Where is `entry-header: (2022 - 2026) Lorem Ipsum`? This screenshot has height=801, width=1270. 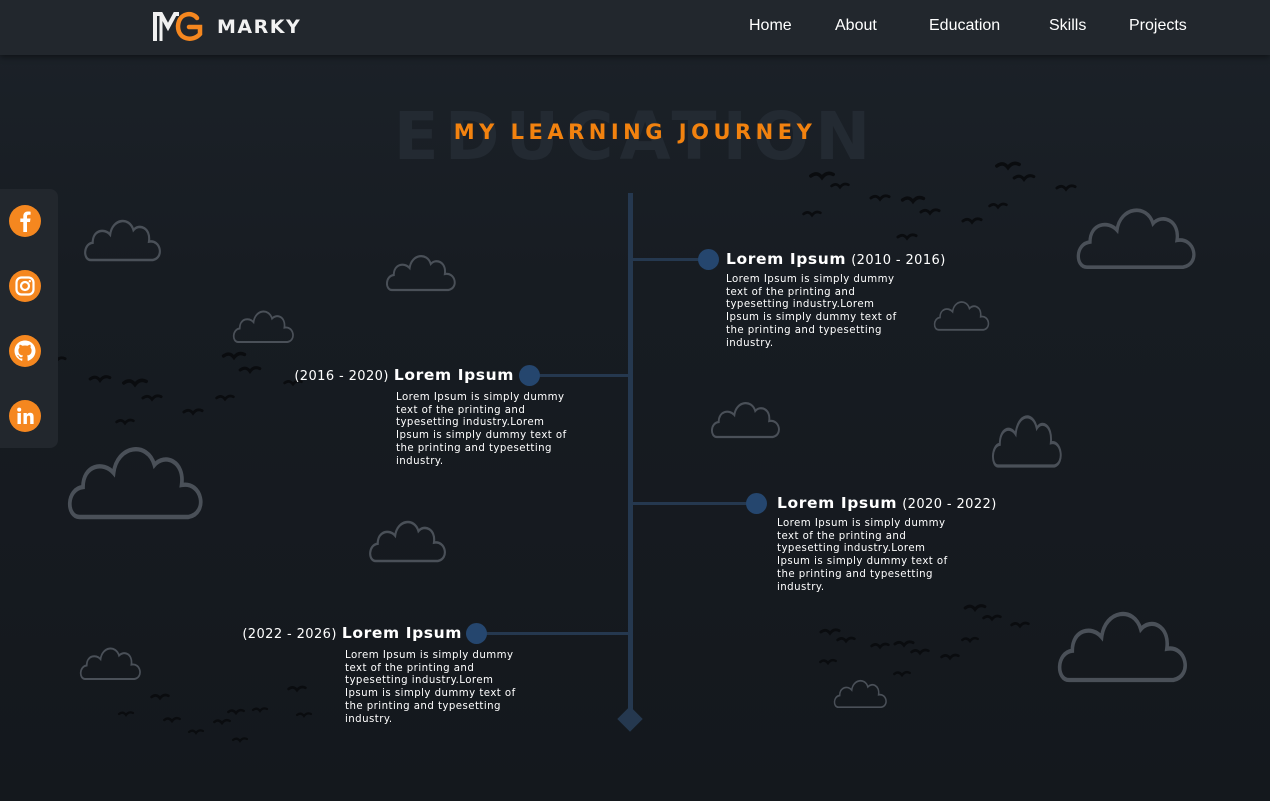
entry-header: (2022 - 2026) Lorem Ipsum is located at coordinates (352, 633).